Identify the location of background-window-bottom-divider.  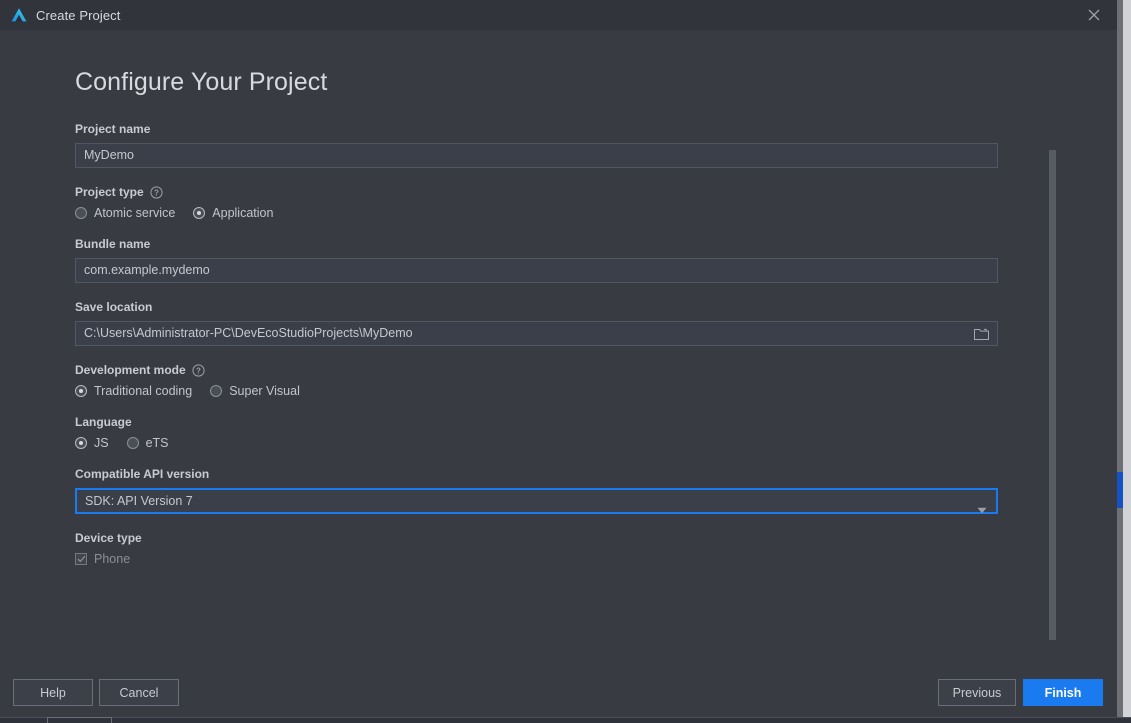
(565, 717).